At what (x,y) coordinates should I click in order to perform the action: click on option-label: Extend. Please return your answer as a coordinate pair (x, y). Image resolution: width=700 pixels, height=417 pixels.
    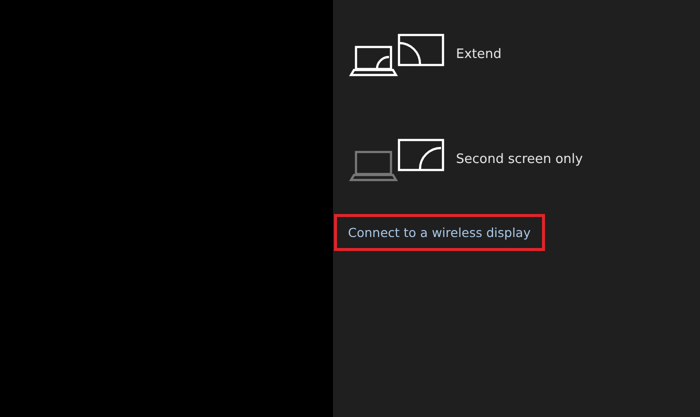
    Looking at the image, I should click on (479, 54).